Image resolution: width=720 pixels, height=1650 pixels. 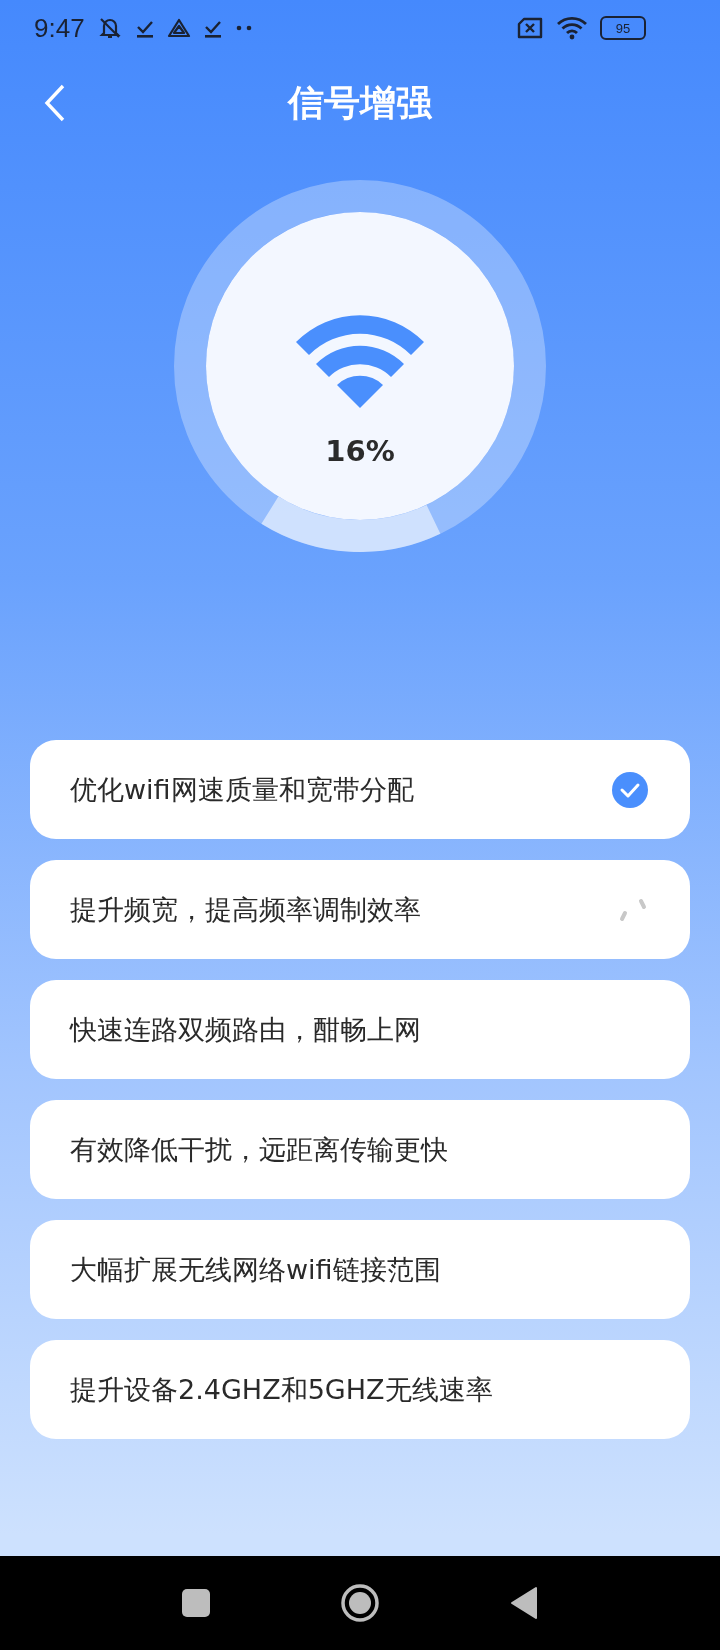 What do you see at coordinates (360, 1603) in the screenshot?
I see `home-button` at bounding box center [360, 1603].